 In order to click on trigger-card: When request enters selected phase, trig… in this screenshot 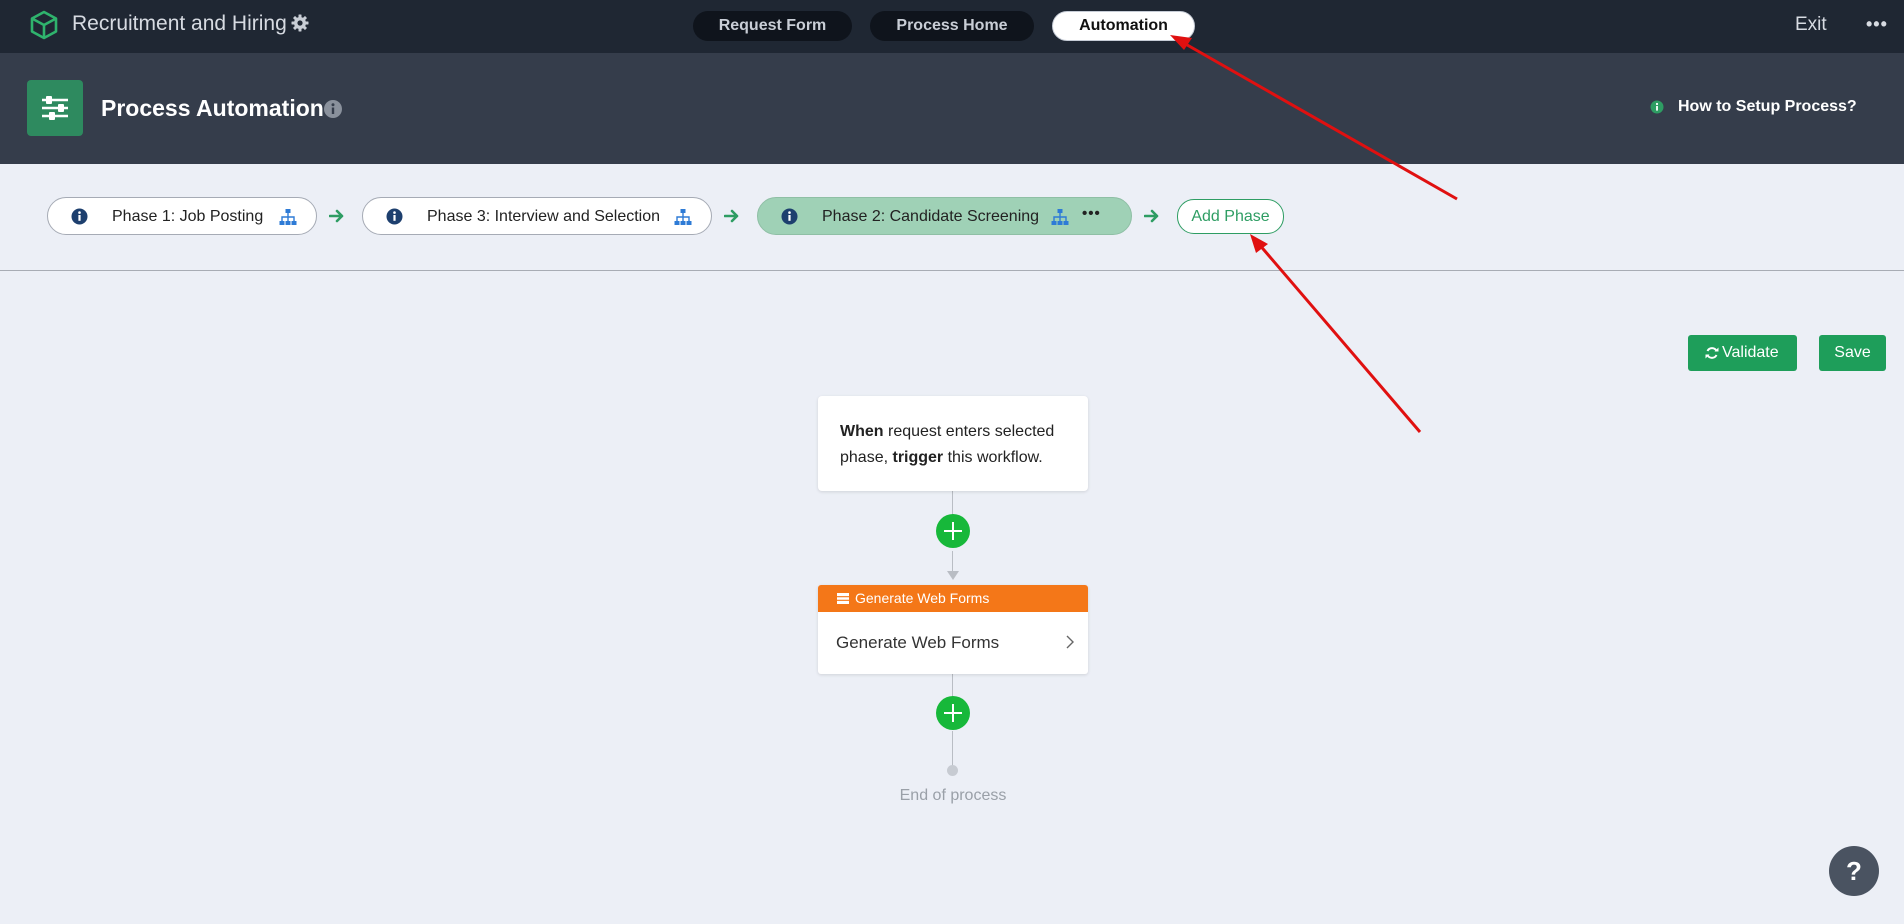, I will do `click(953, 443)`.